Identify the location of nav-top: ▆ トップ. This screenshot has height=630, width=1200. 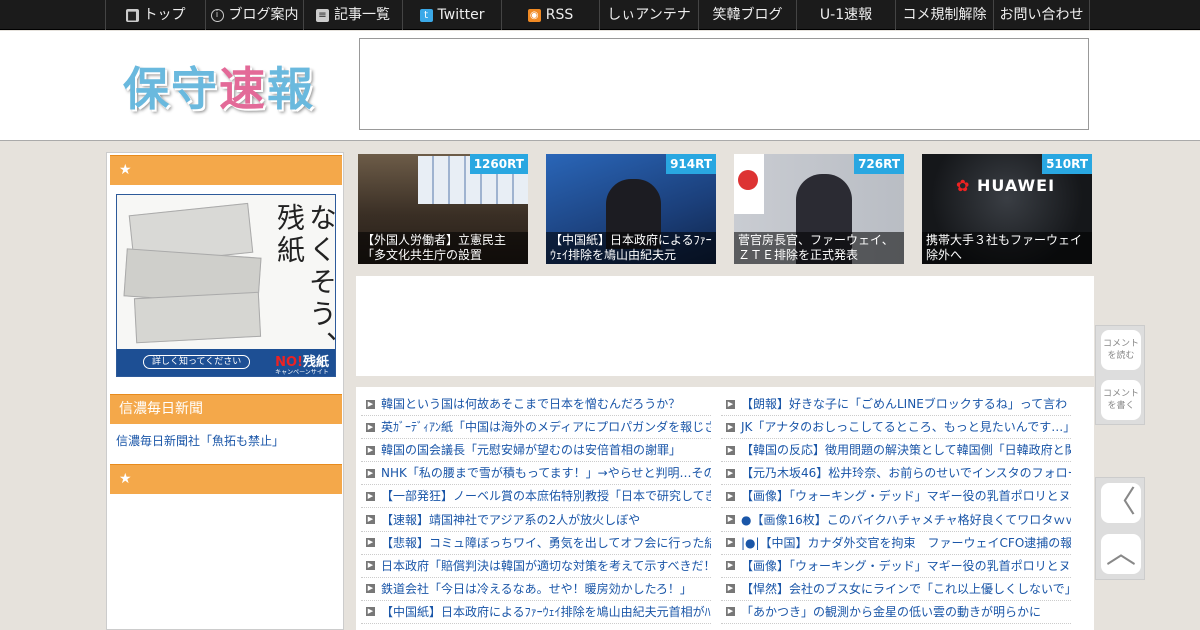
(155, 15).